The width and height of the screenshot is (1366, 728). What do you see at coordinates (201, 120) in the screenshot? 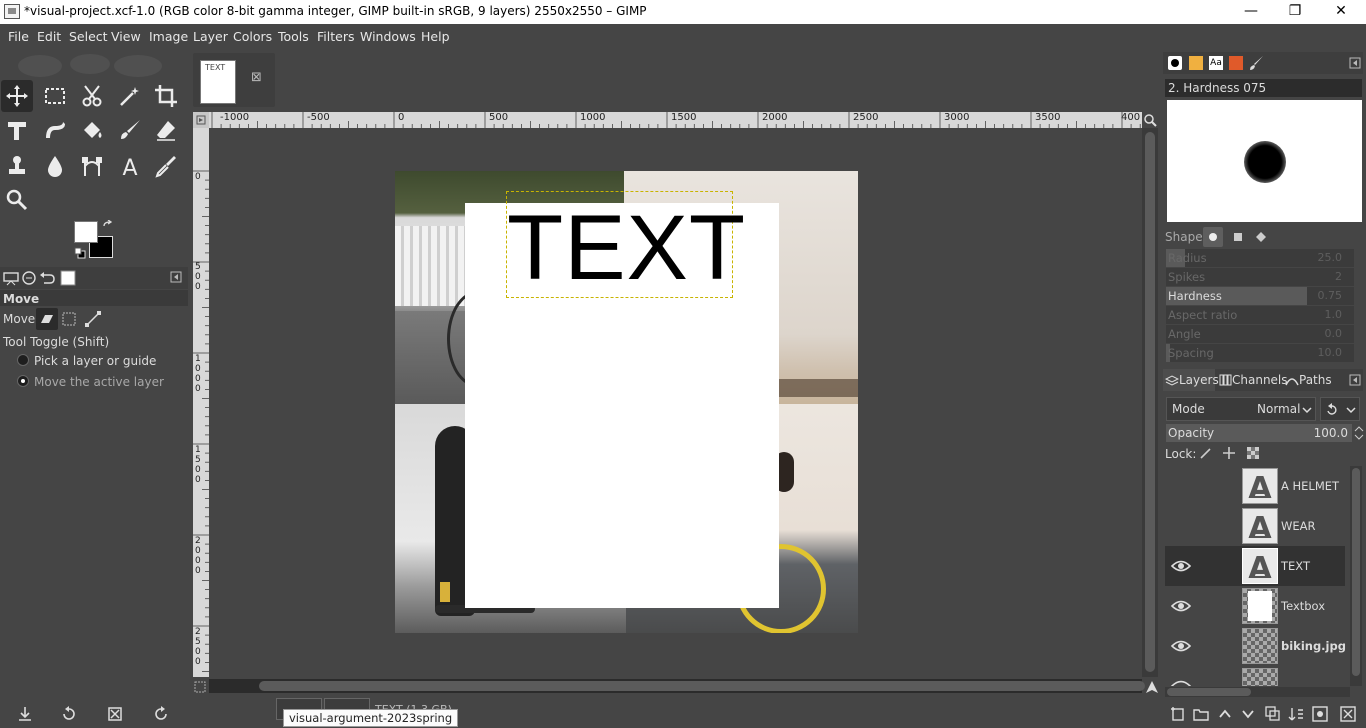
I see `ruler-corner` at bounding box center [201, 120].